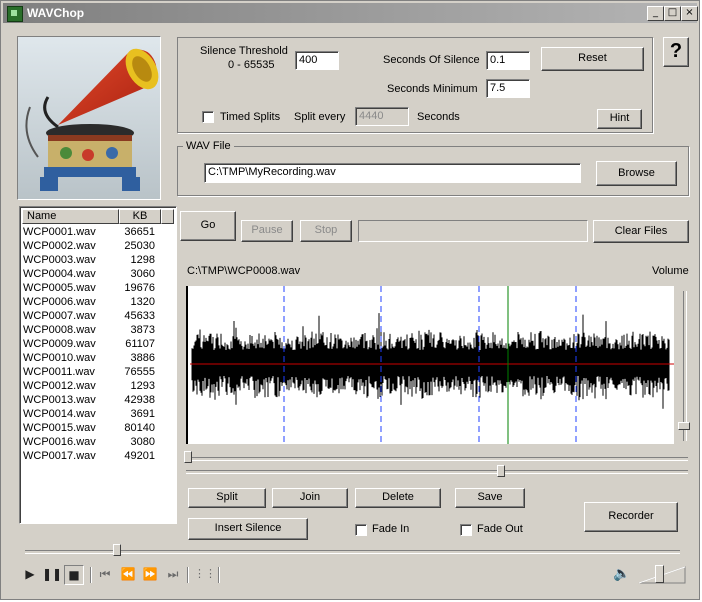 The width and height of the screenshot is (702, 602). I want to click on current-file-label: C:\TMP\WCP0008.wav, so click(244, 271).